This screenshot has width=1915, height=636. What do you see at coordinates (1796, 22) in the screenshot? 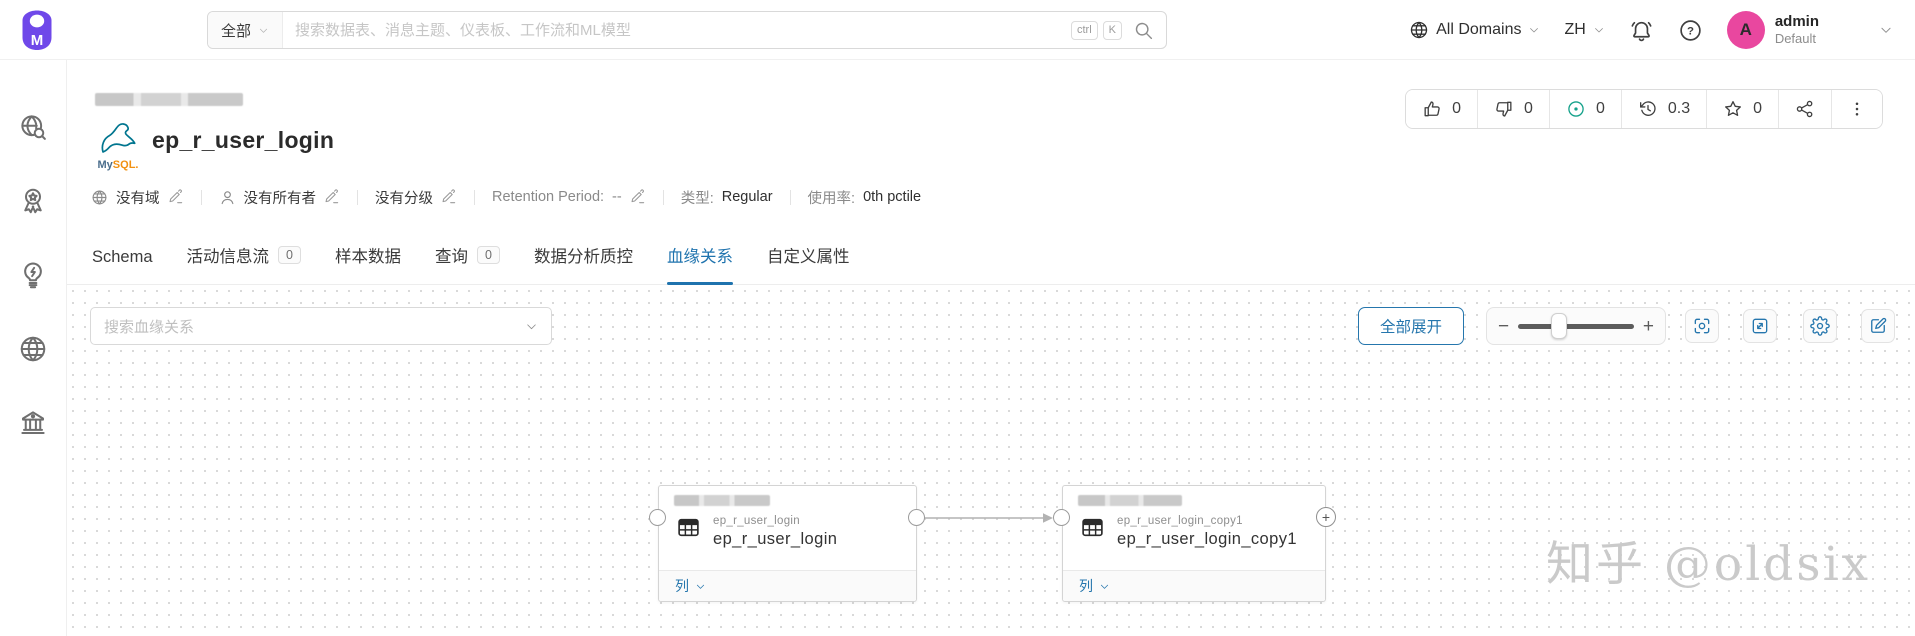
I see `user-name: admin` at bounding box center [1796, 22].